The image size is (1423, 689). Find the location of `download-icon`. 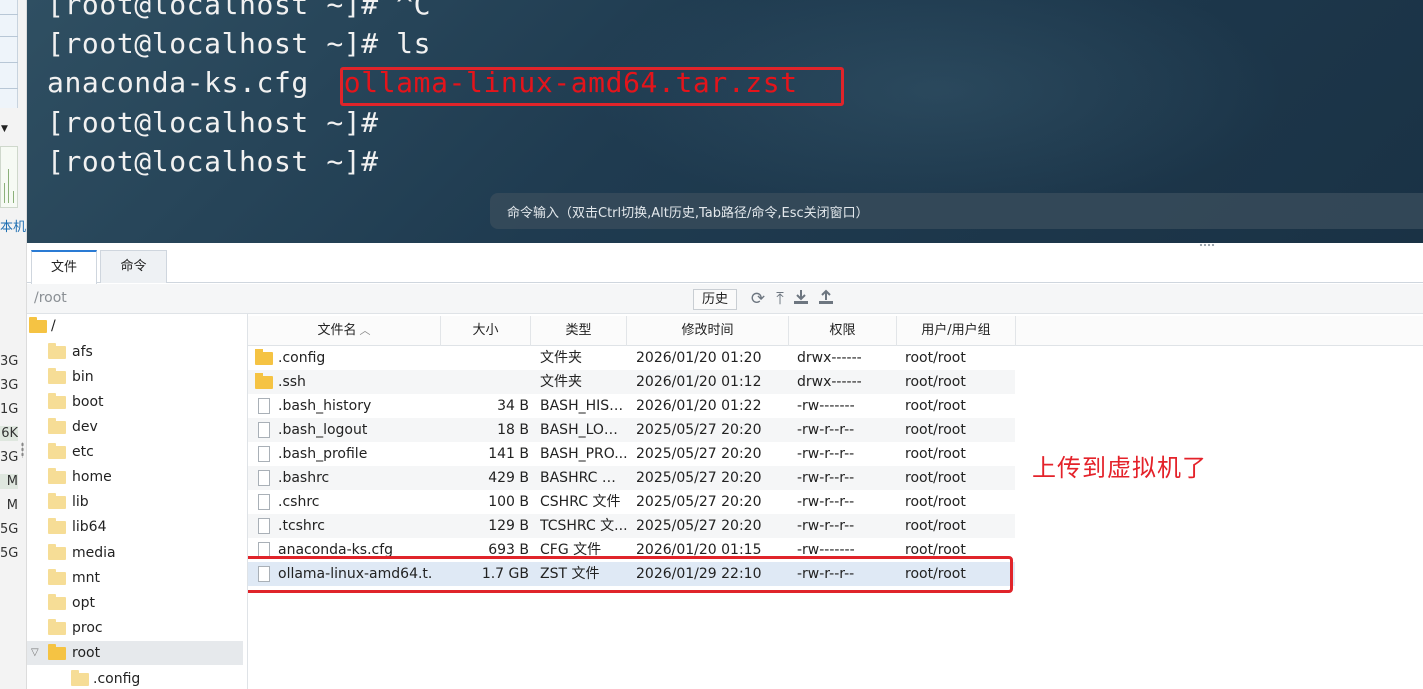

download-icon is located at coordinates (801, 299).